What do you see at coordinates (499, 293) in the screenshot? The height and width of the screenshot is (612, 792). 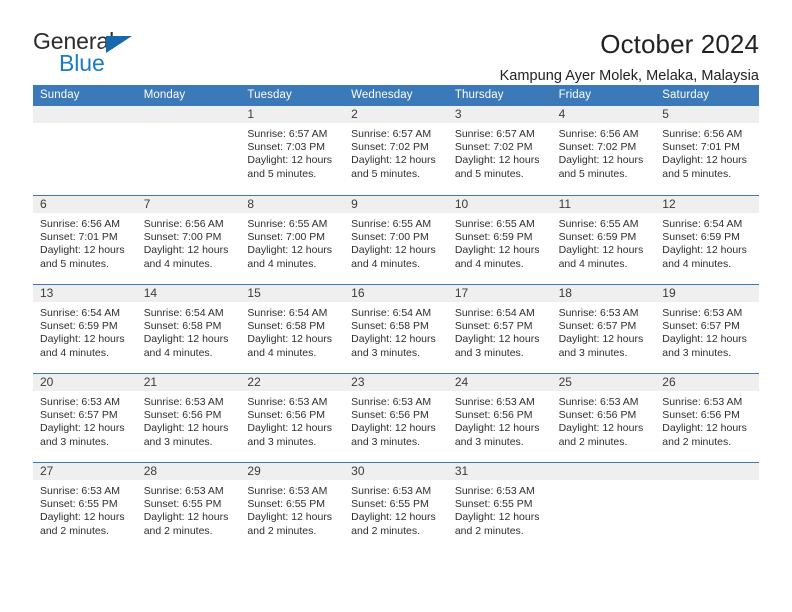 I see `day-number: 17` at bounding box center [499, 293].